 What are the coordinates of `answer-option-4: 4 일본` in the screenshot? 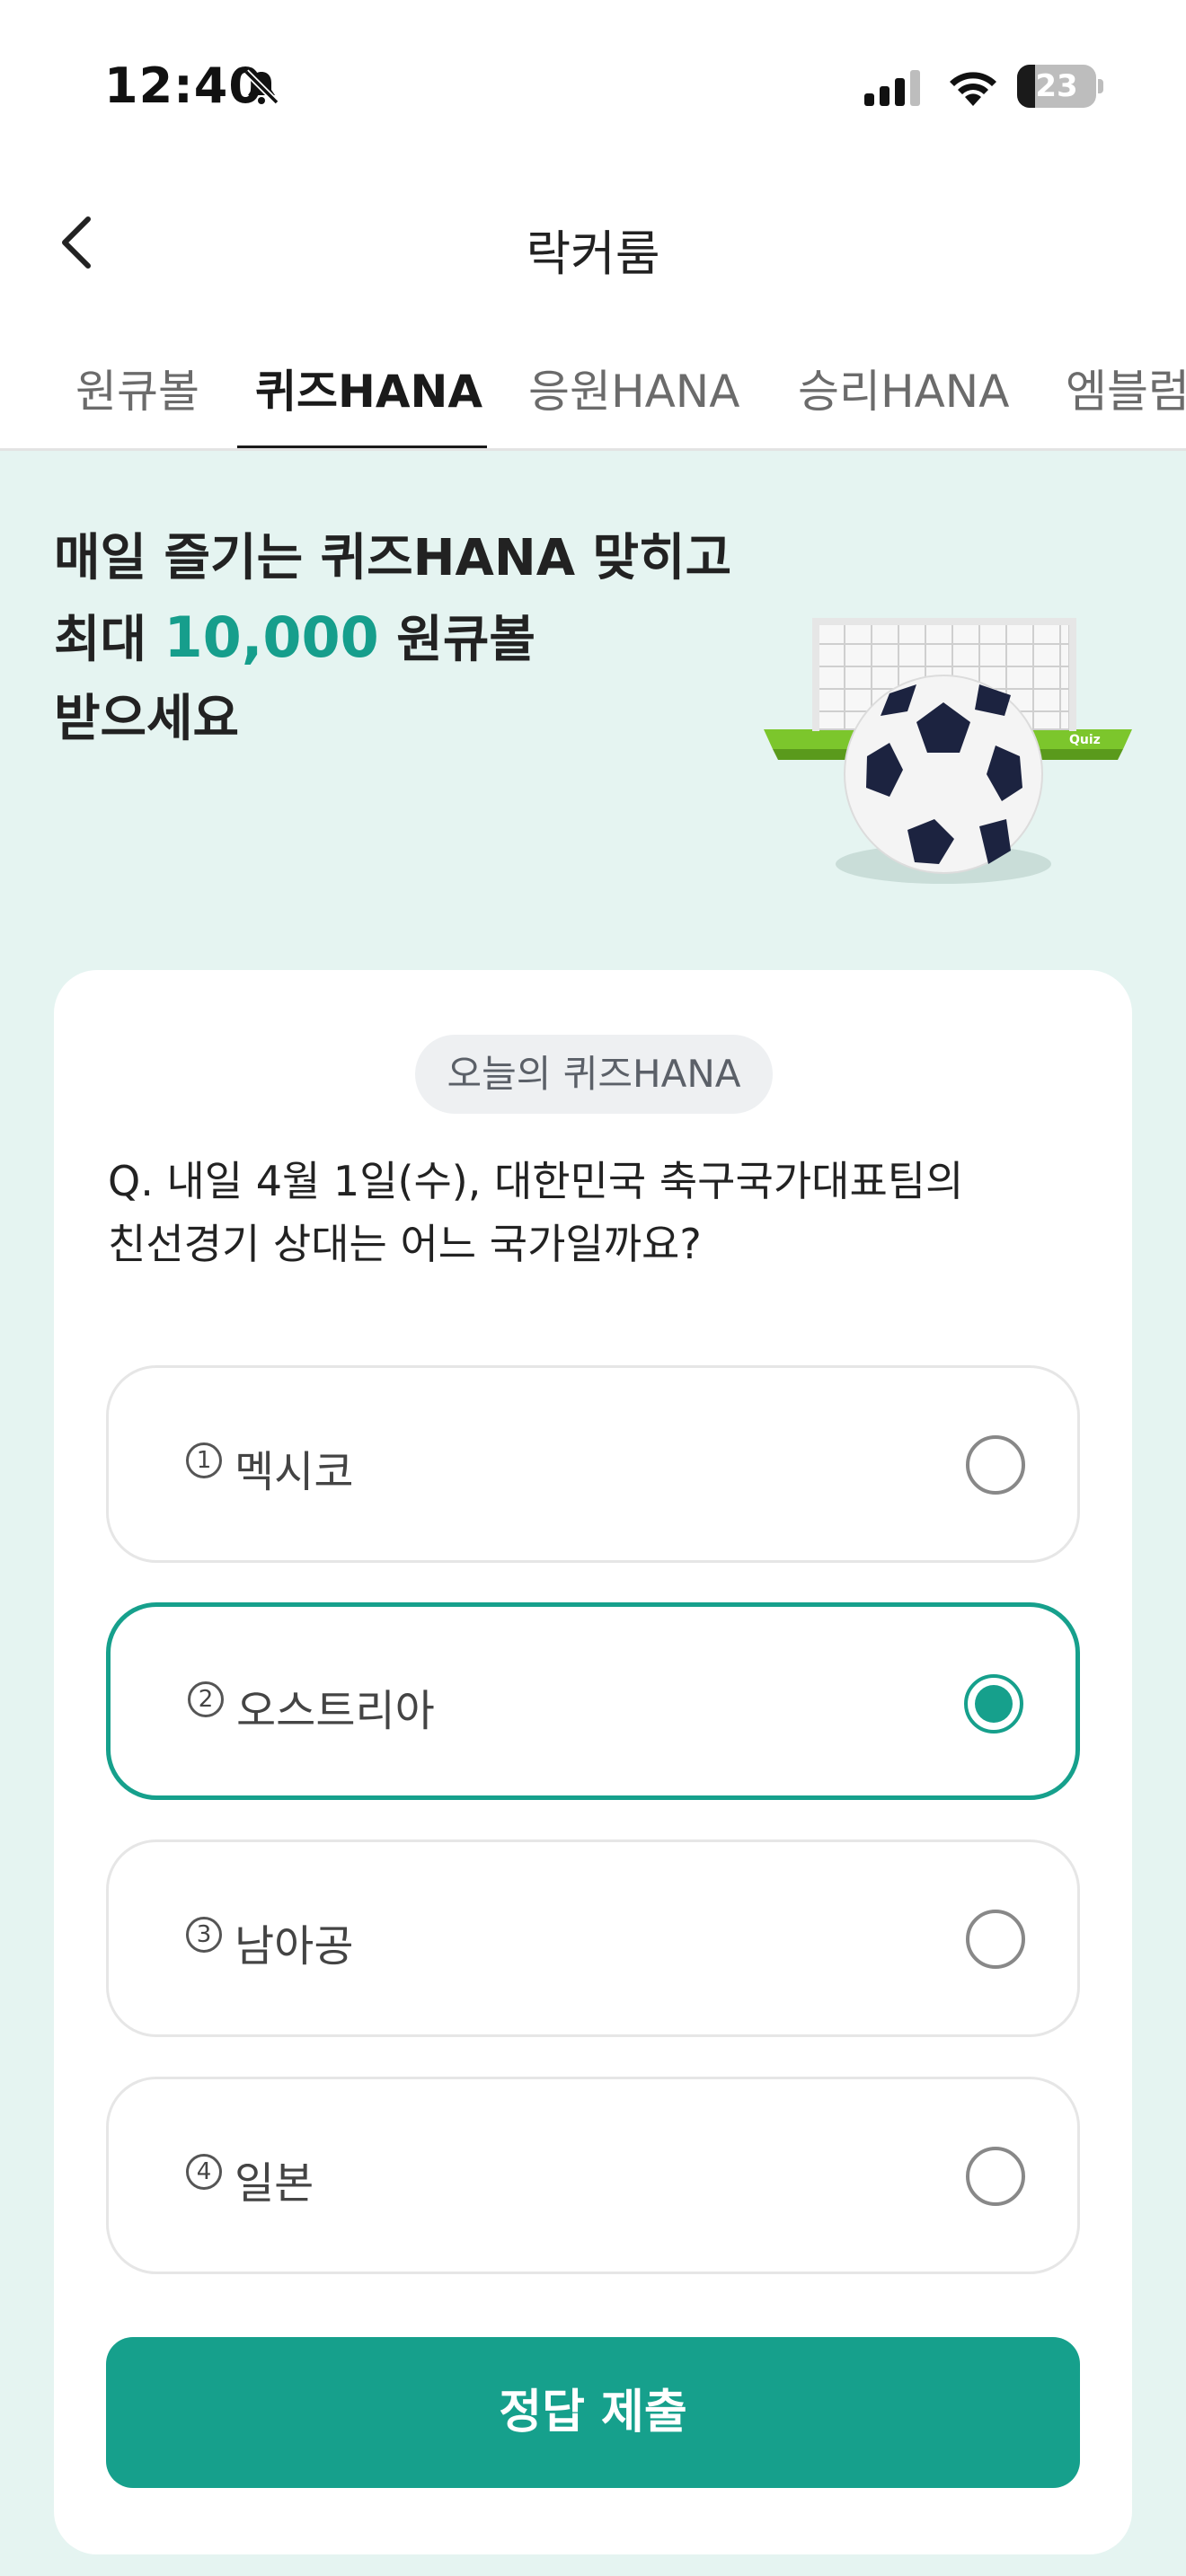 It's located at (593, 2175).